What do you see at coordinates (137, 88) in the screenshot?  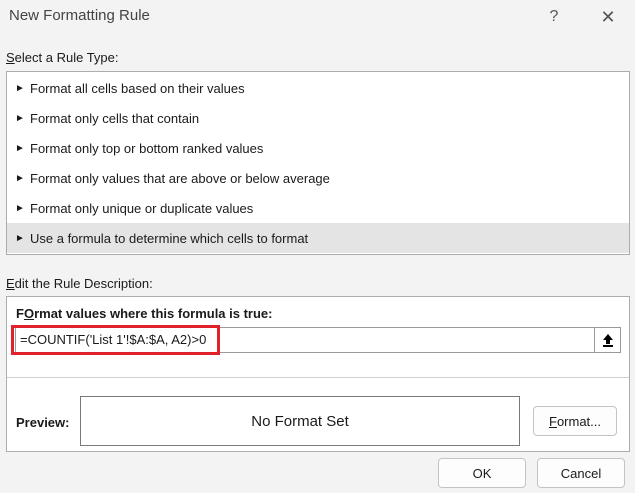 I see `rule-item-label: Format all cells based on their values` at bounding box center [137, 88].